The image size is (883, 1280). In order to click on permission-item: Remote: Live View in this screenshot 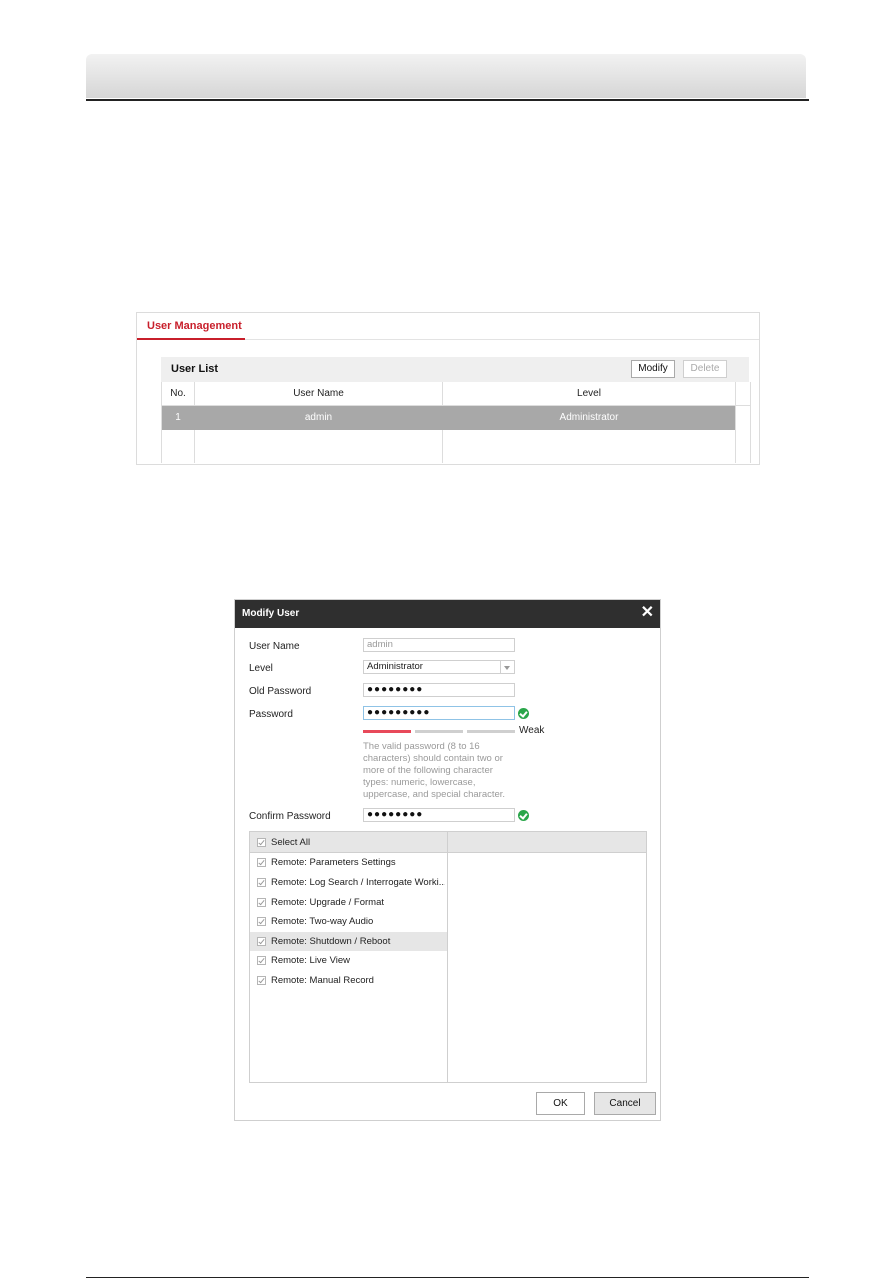, I will do `click(348, 960)`.